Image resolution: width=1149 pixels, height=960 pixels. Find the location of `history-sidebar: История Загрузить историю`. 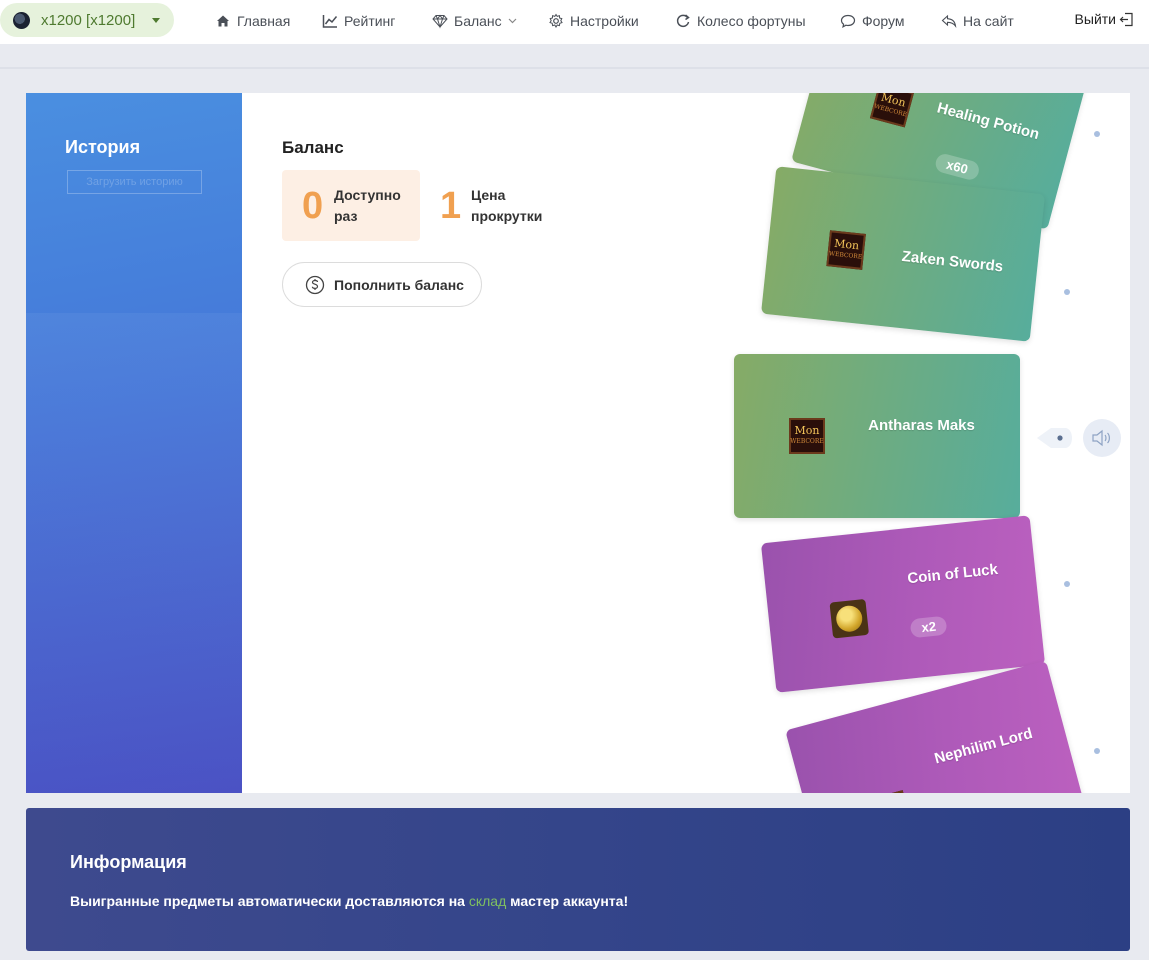

history-sidebar: История Загрузить историю is located at coordinates (134, 443).